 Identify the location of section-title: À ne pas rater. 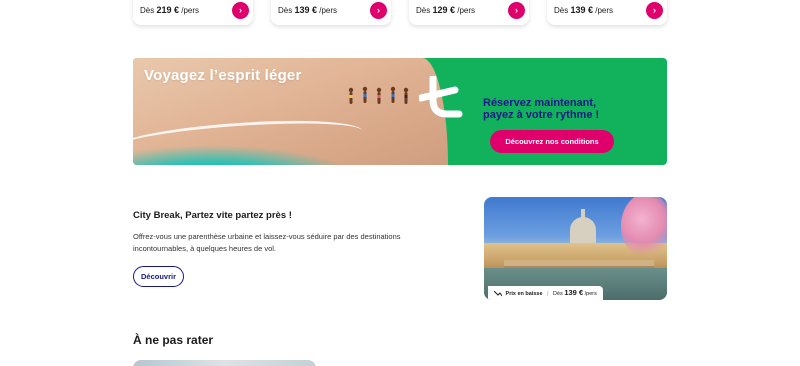
(173, 340).